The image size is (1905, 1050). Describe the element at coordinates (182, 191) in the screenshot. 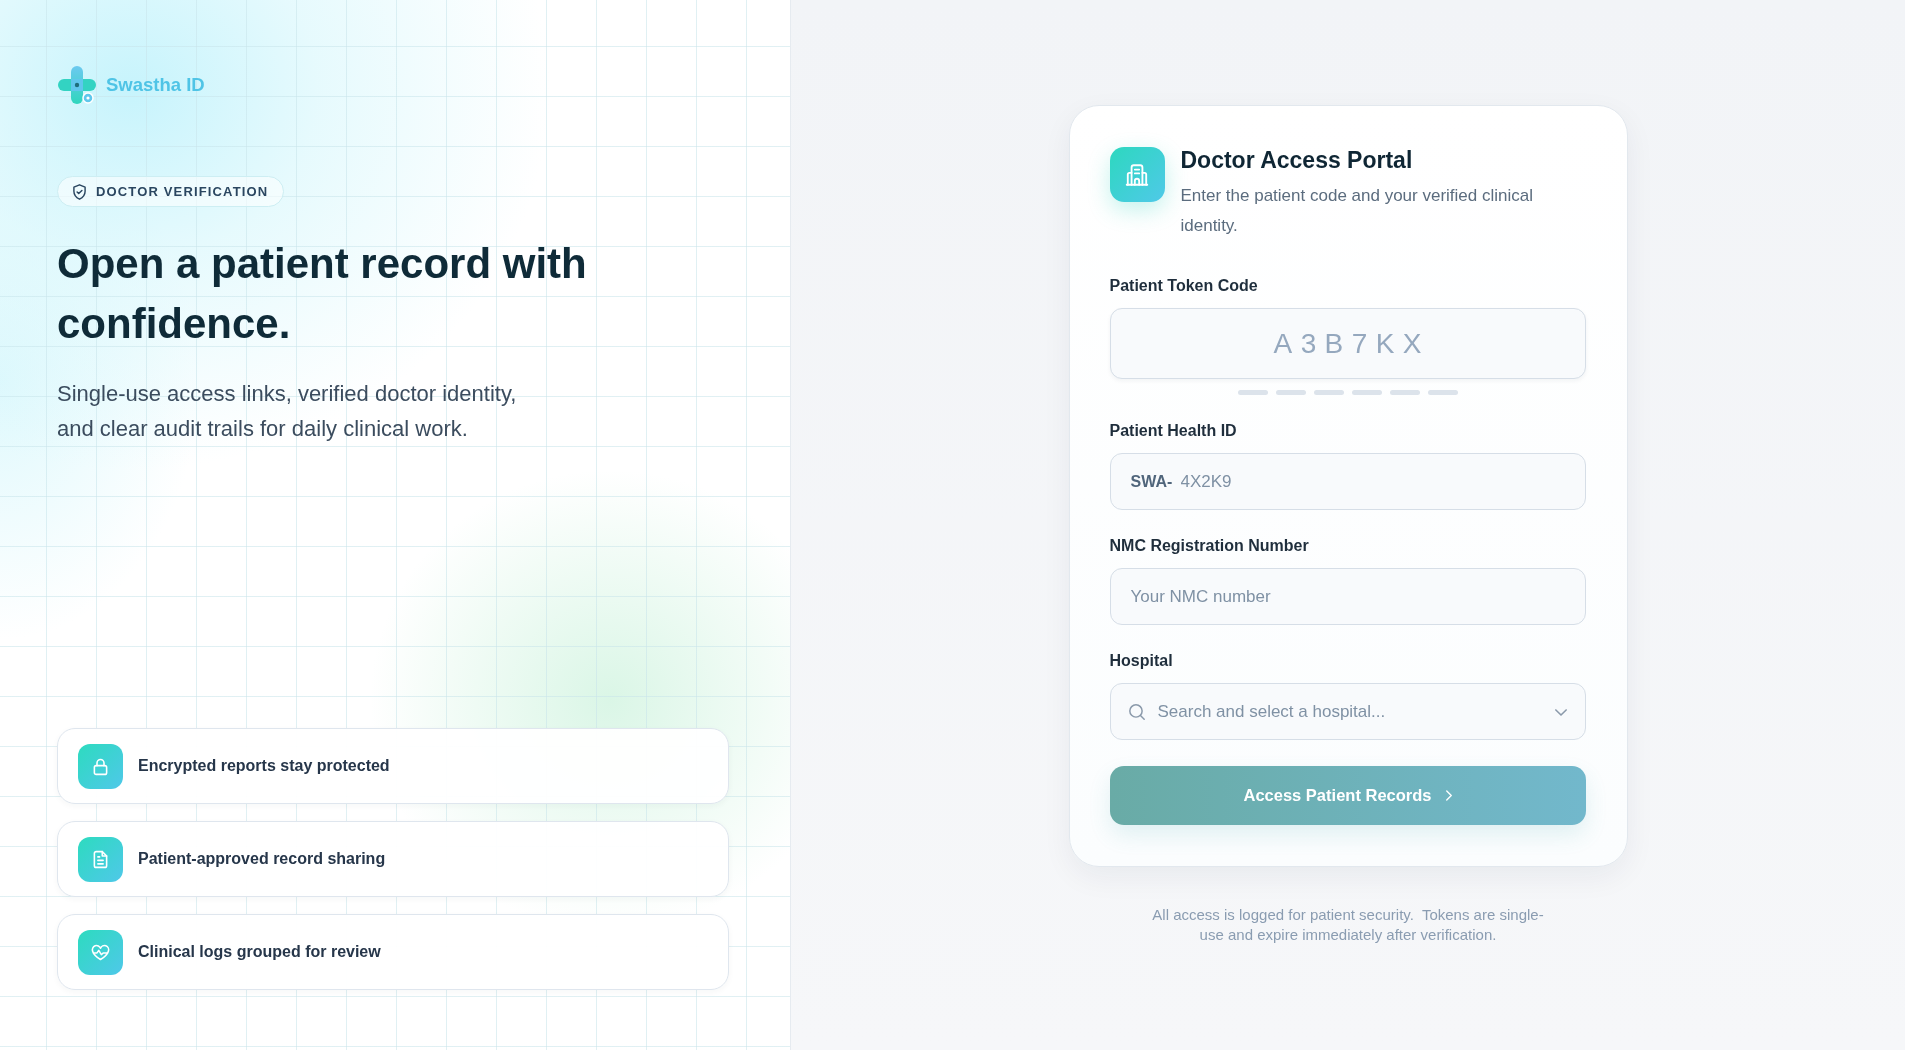

I see `verification-label: DOCTOR VERIFICATION` at that location.